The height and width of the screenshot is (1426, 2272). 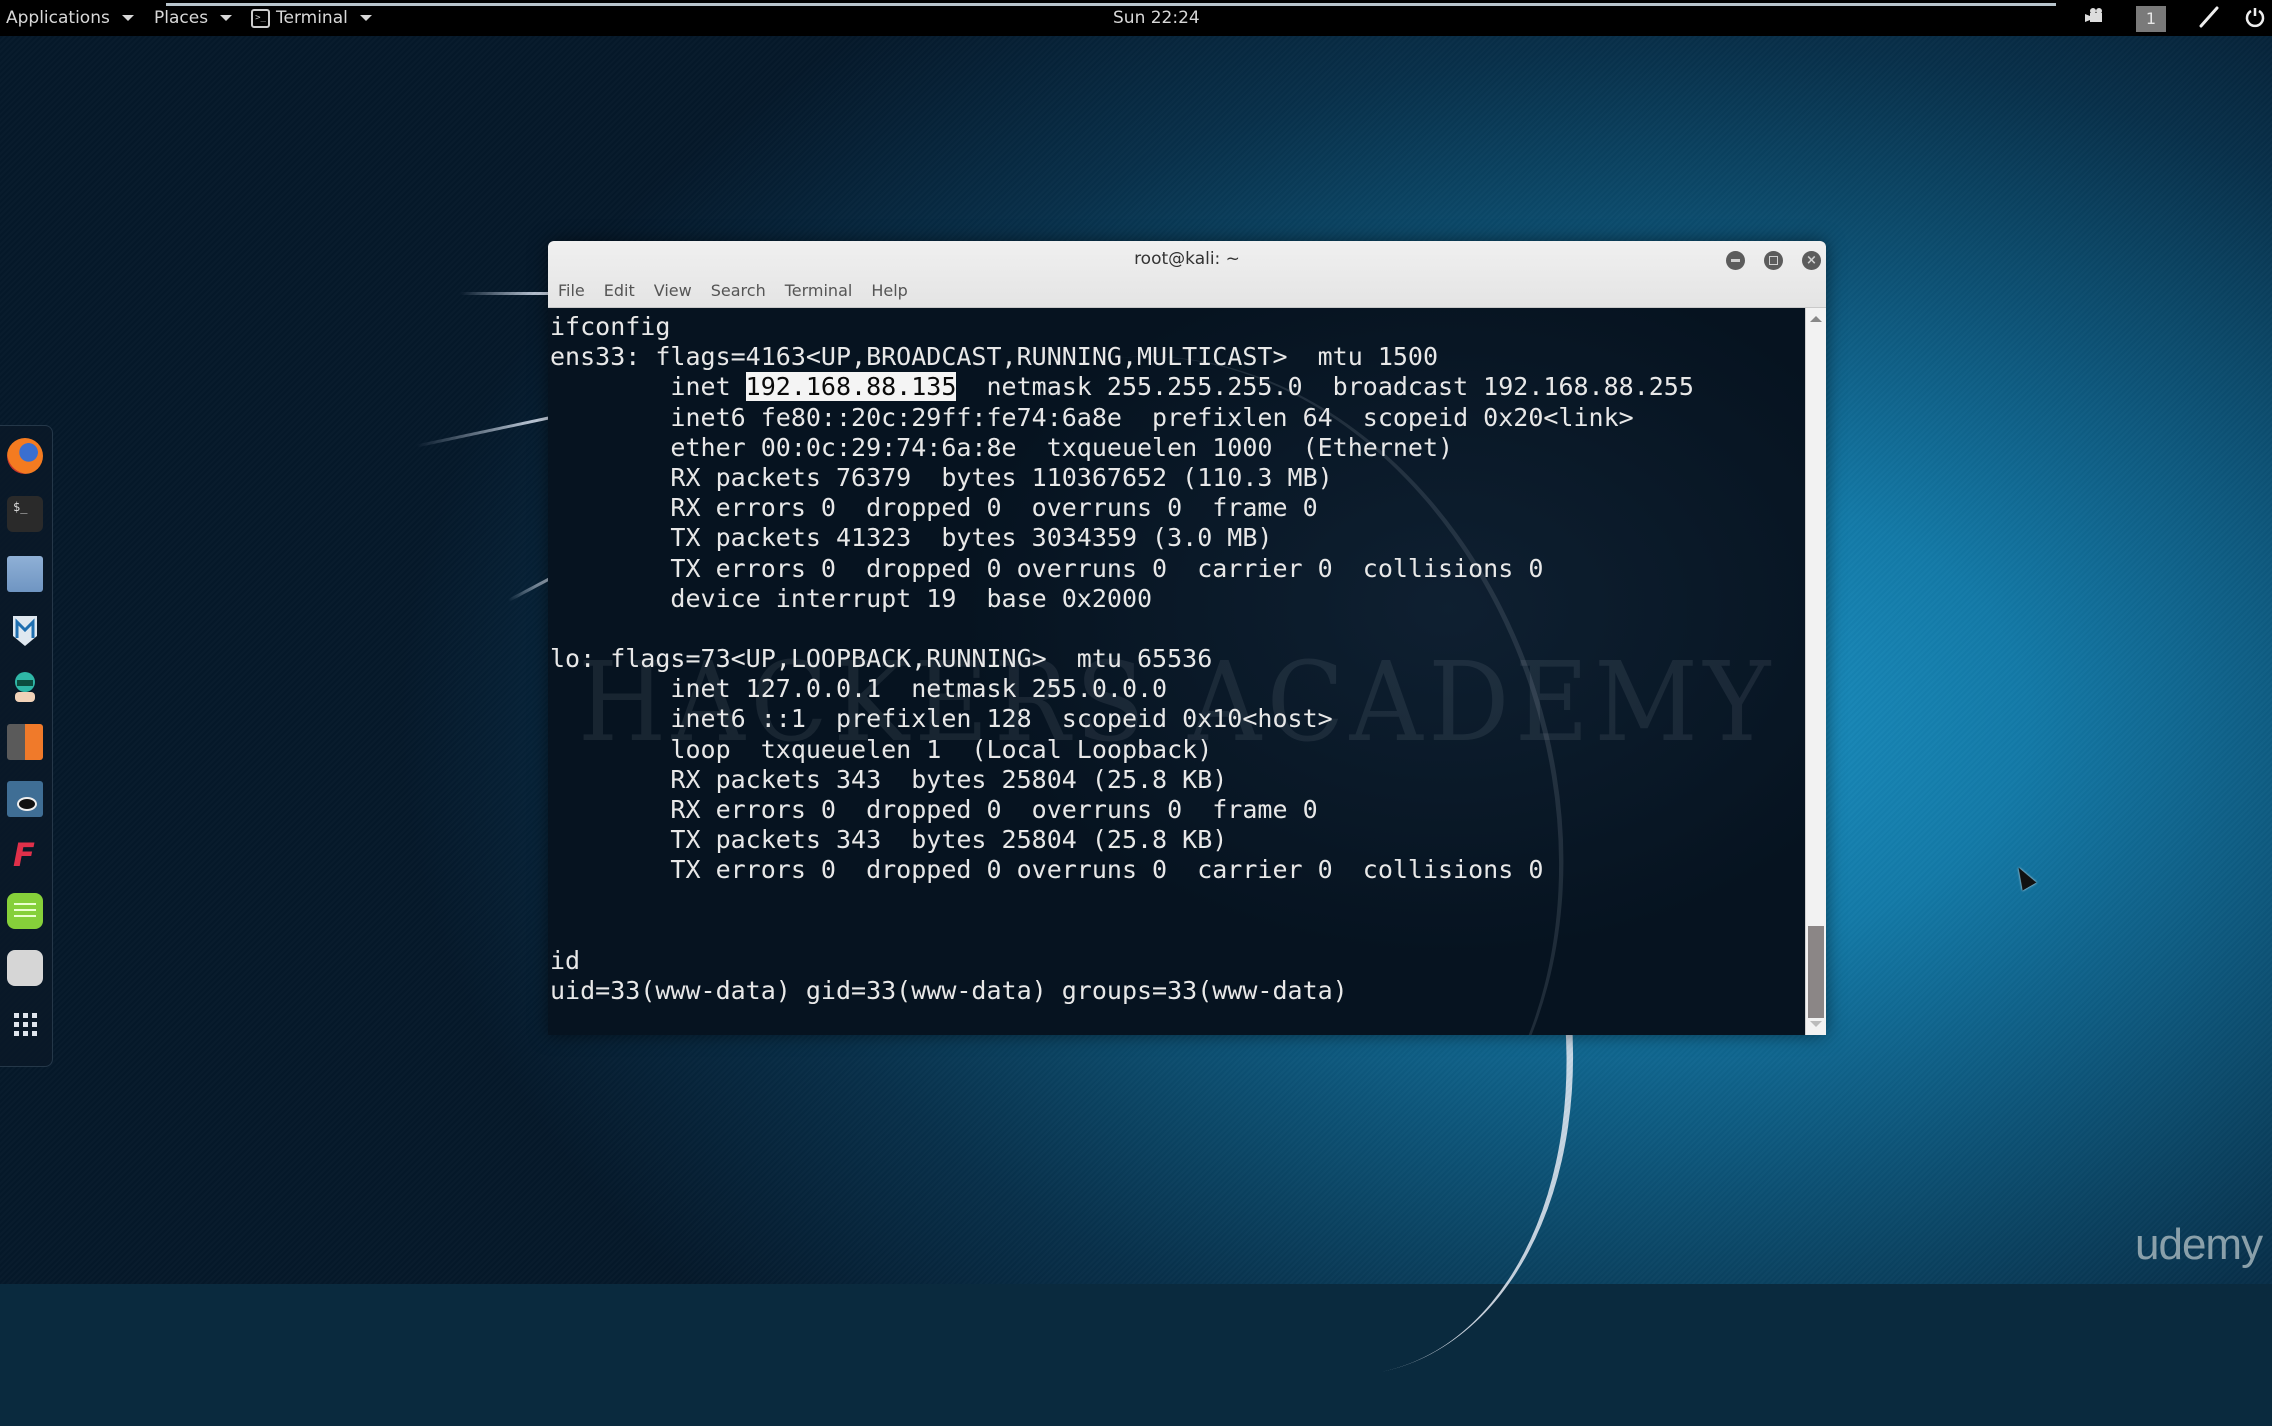 I want to click on scrollbar-thumb, so click(x=1816, y=972).